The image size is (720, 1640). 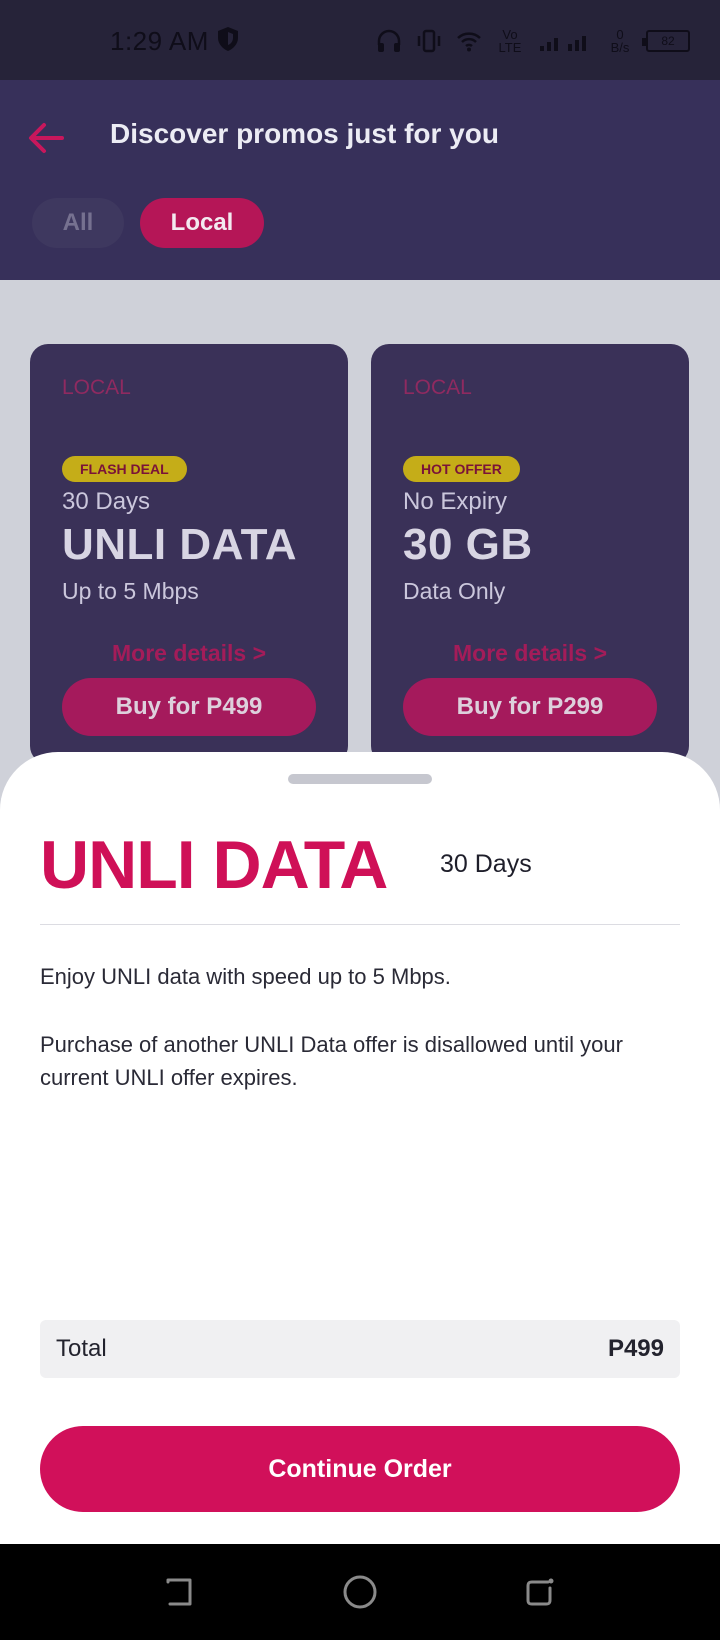 What do you see at coordinates (189, 707) in the screenshot?
I see `buy-button: Buy for P499` at bounding box center [189, 707].